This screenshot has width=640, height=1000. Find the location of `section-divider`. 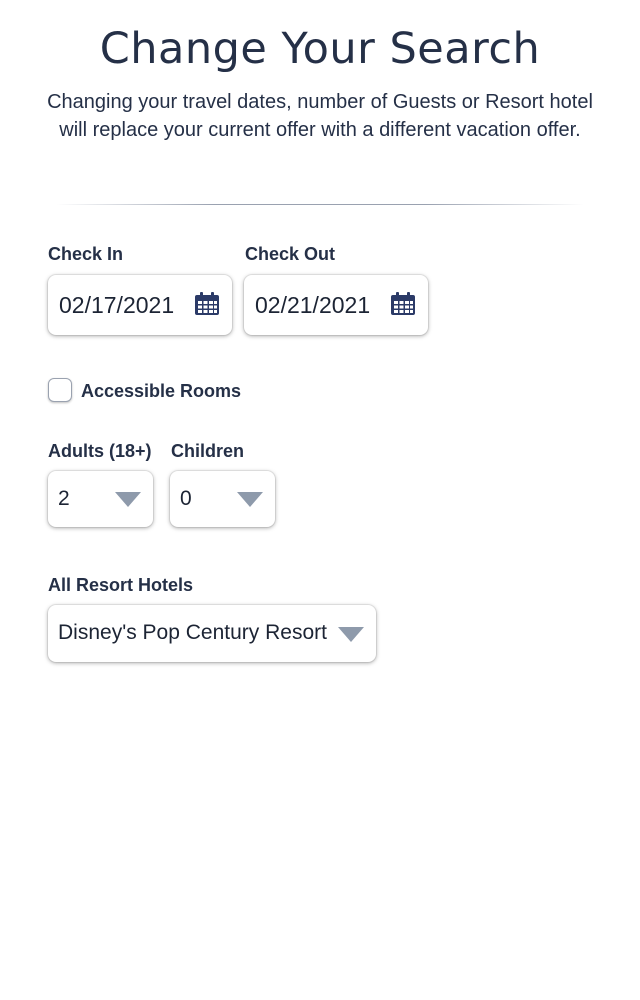

section-divider is located at coordinates (320, 204).